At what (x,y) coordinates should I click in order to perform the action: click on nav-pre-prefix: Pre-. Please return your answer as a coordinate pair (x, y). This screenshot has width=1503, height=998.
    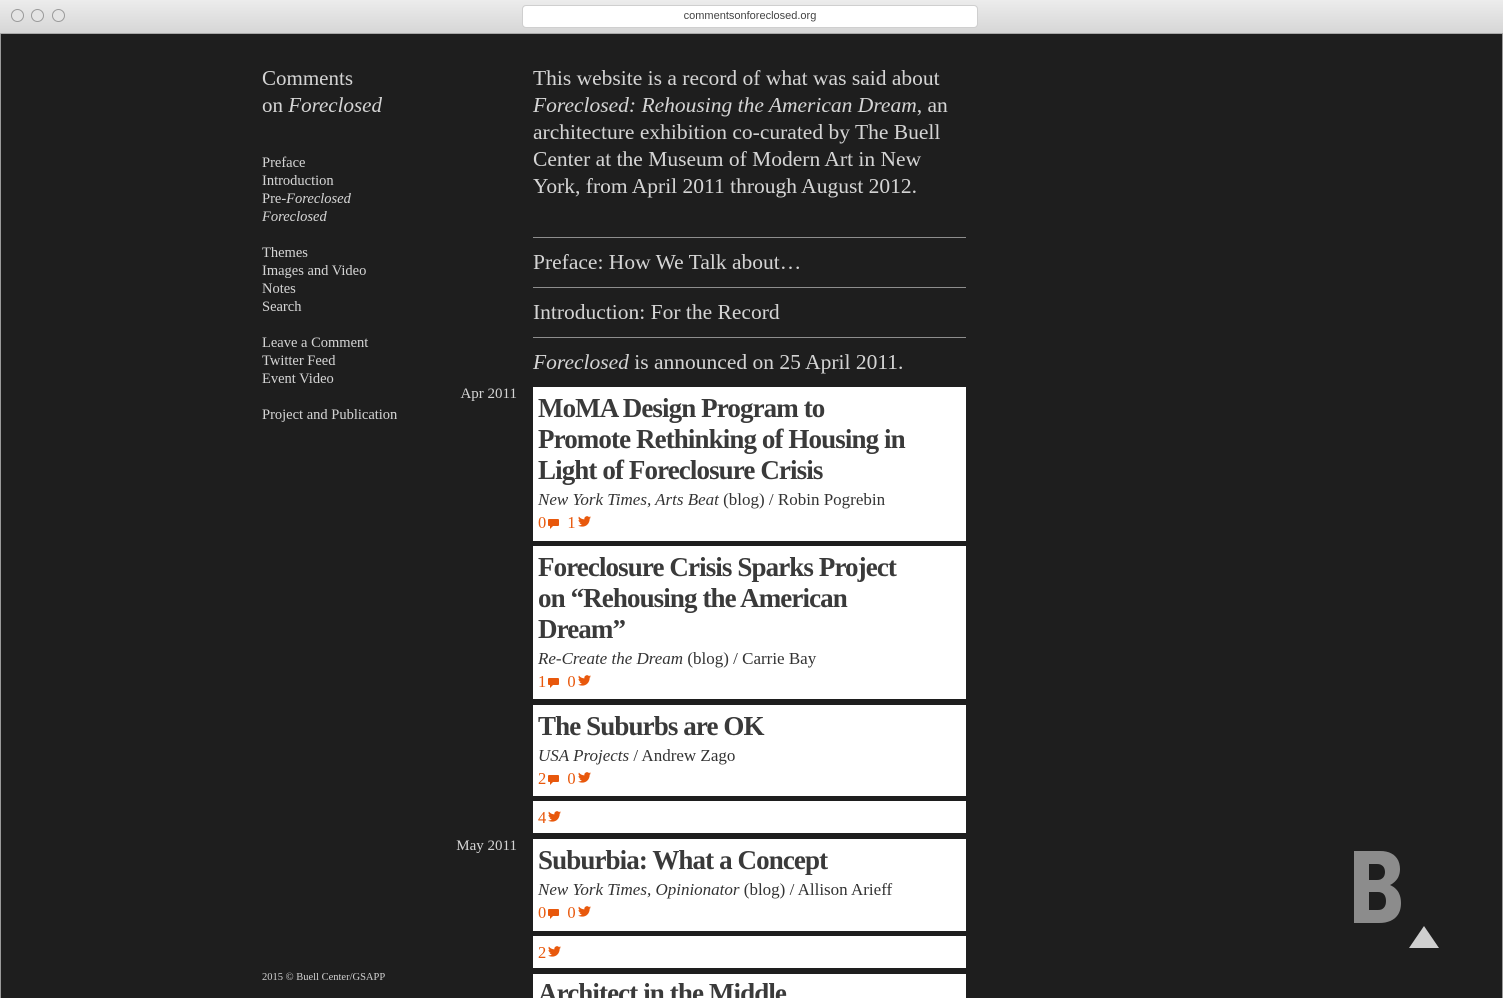
    Looking at the image, I should click on (274, 199).